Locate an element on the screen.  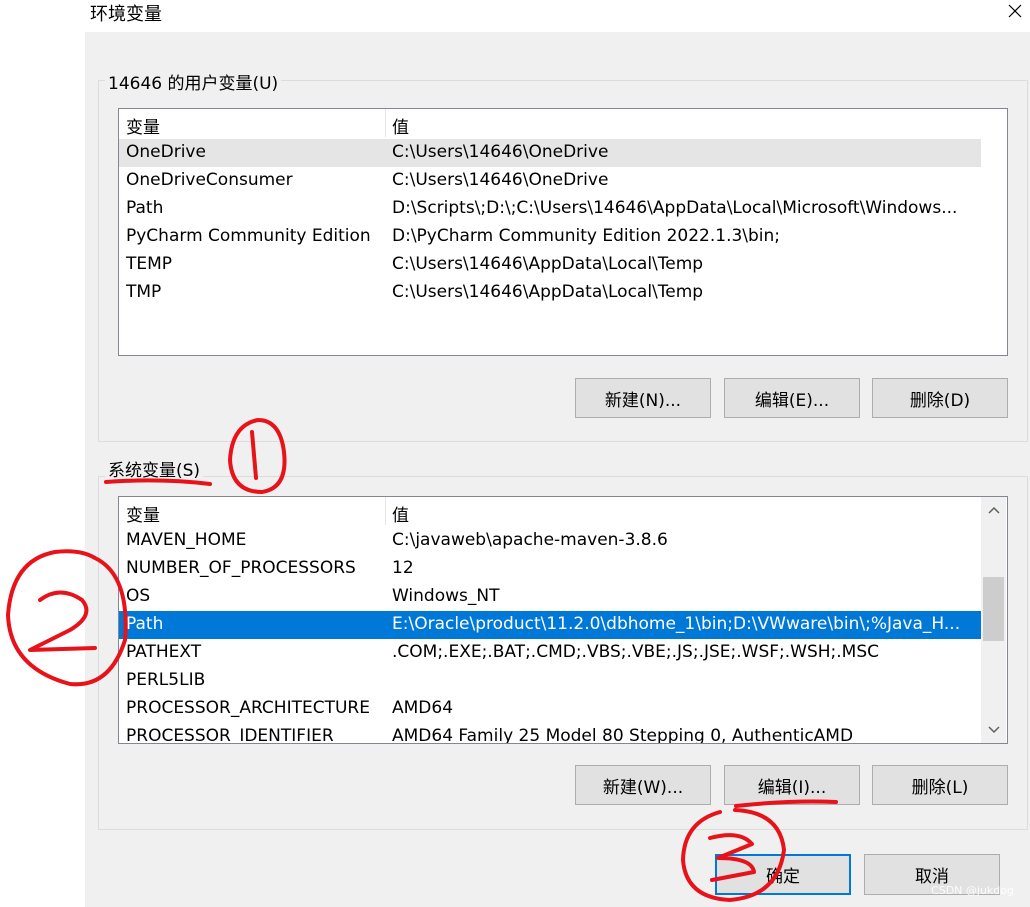
list-item: PERL5LIB is located at coordinates (550, 681).